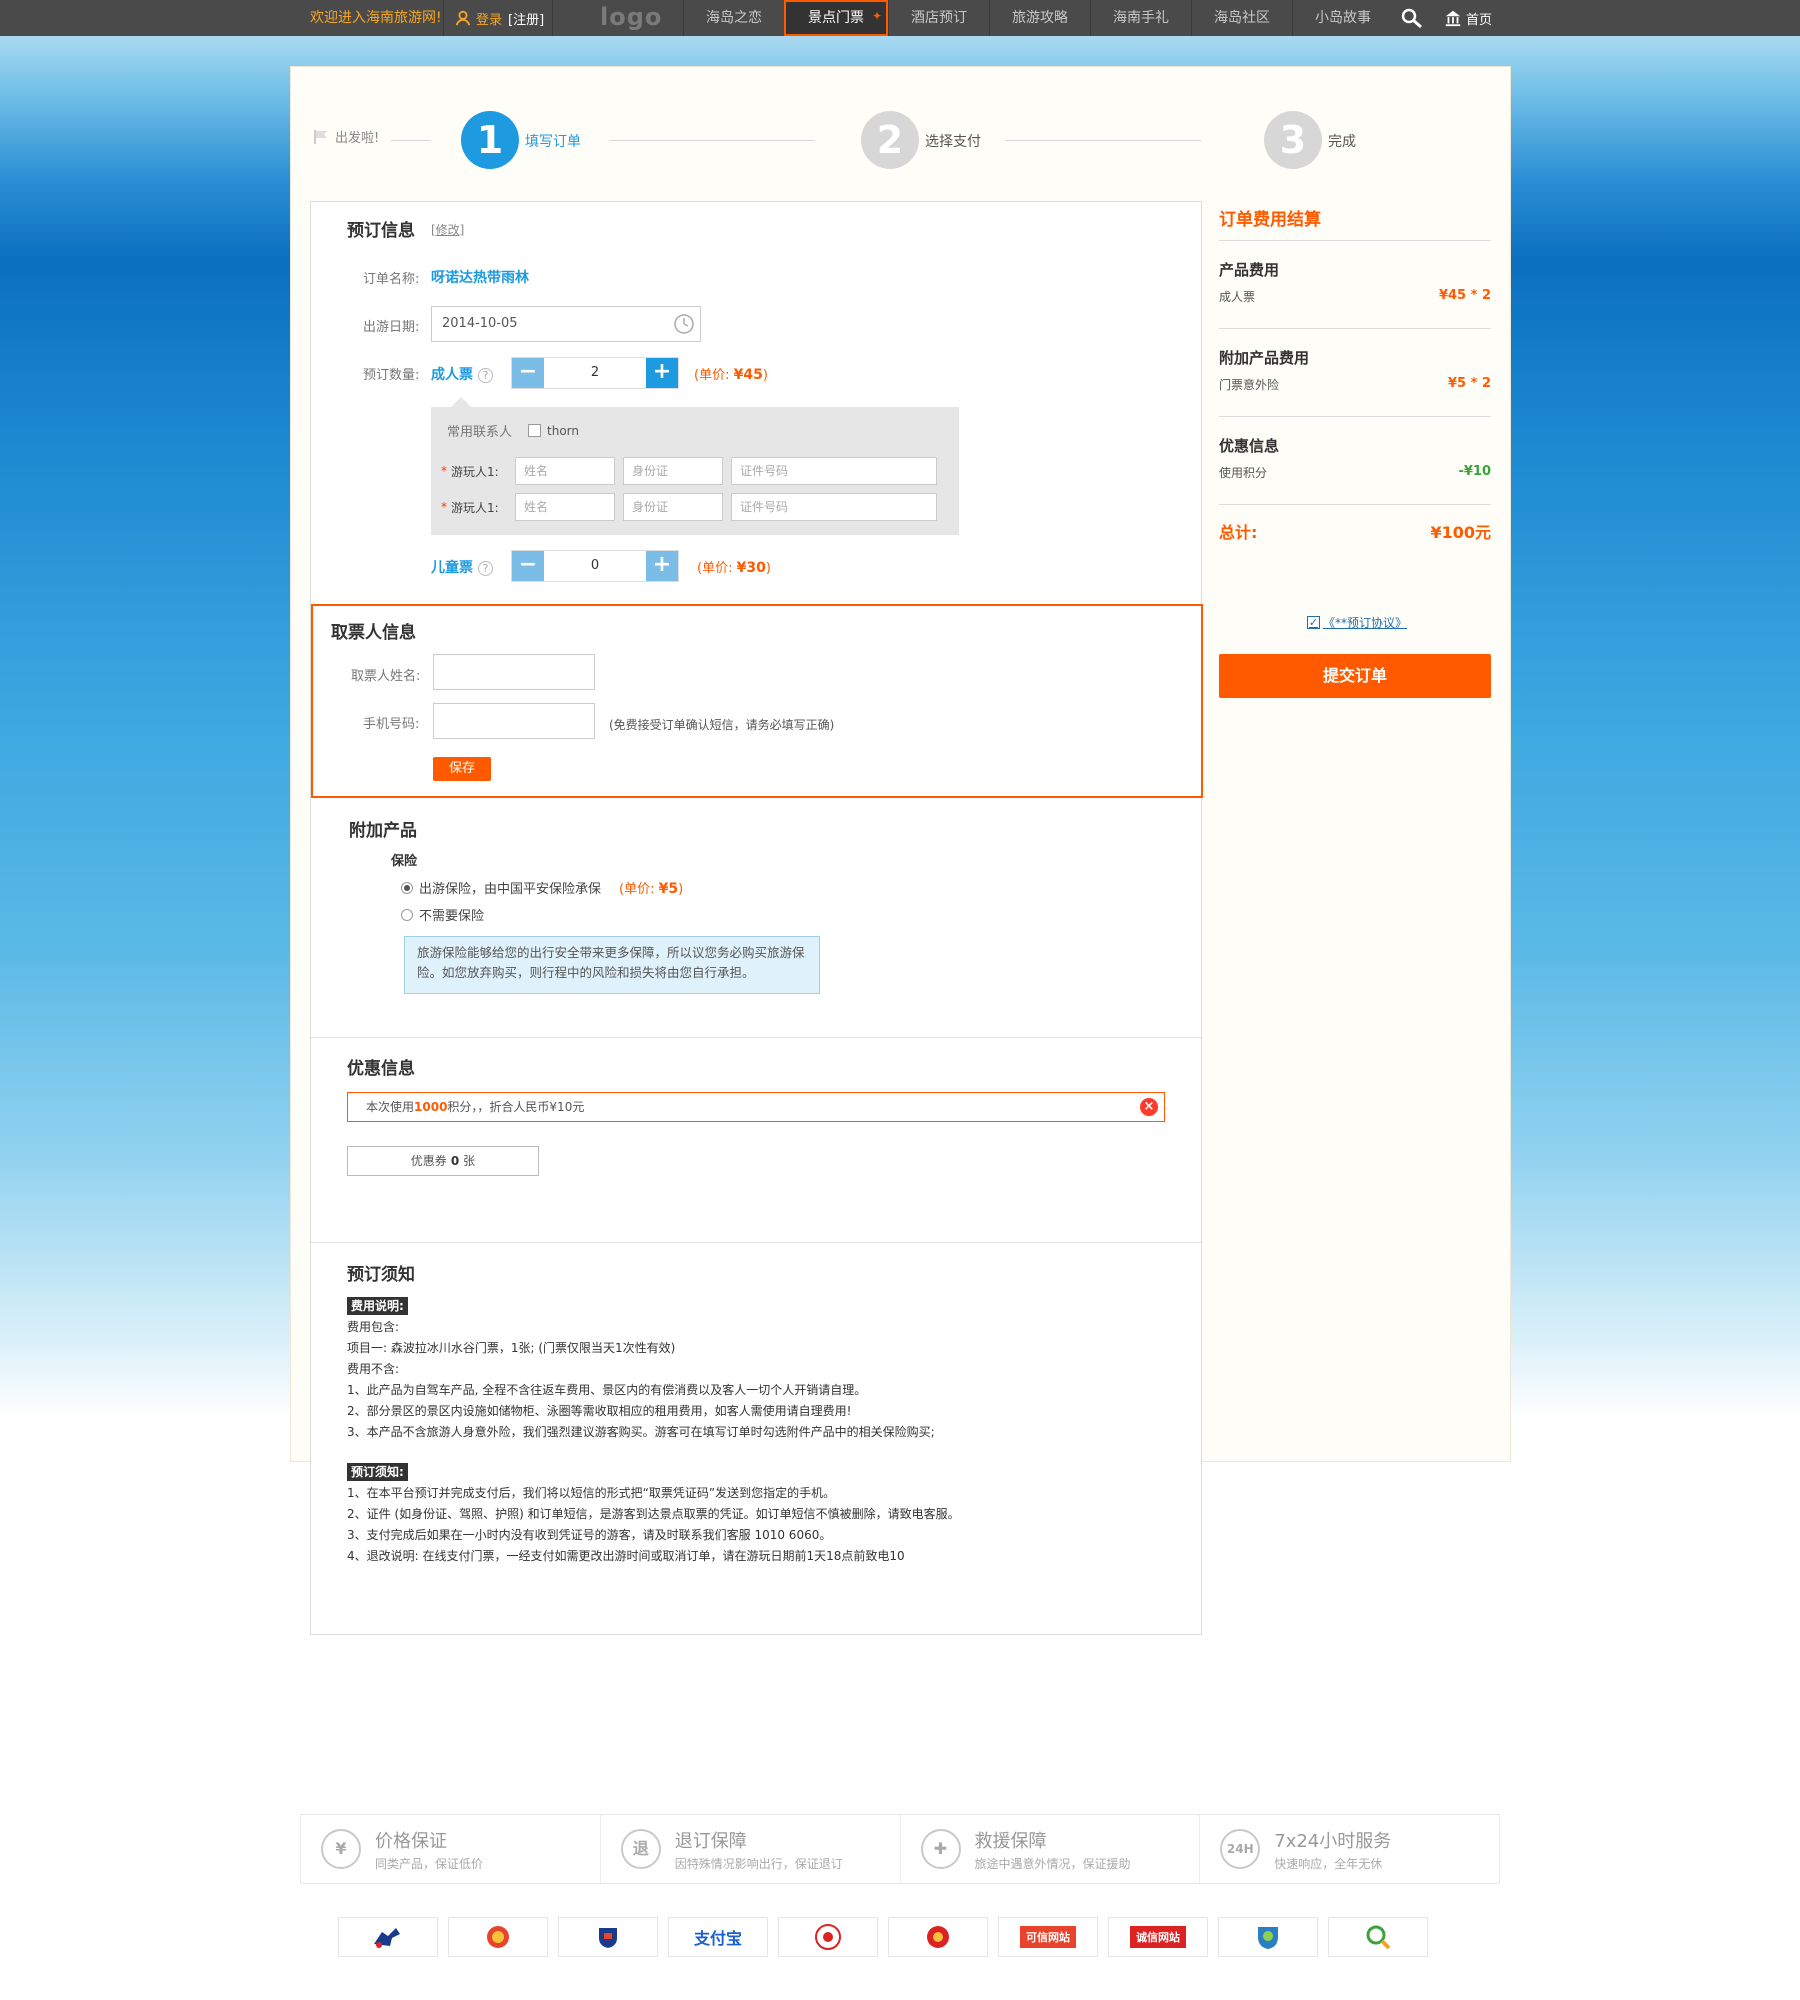  What do you see at coordinates (428, 1161) in the screenshot?
I see `coupon-prefix: 优惠券` at bounding box center [428, 1161].